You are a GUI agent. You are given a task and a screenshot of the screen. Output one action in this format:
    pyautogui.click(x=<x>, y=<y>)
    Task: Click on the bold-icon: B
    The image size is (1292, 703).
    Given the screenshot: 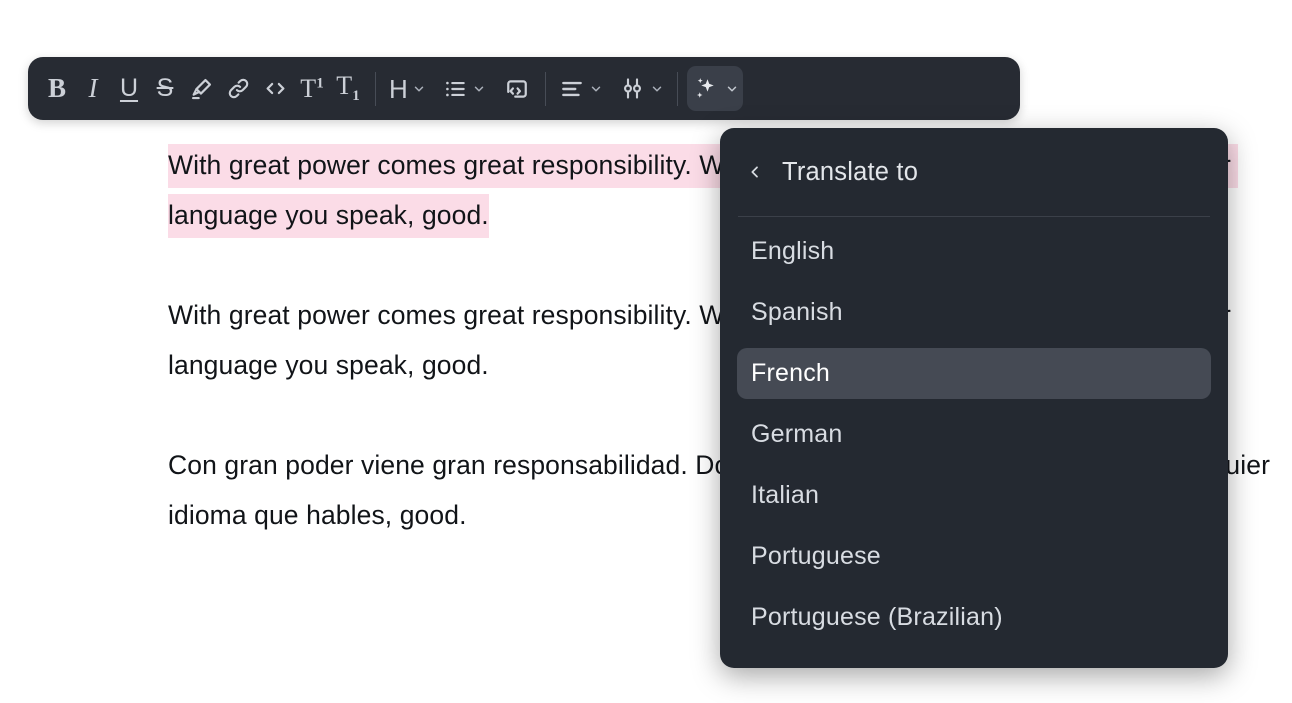 What is the action you would take?
    pyautogui.click(x=56, y=88)
    